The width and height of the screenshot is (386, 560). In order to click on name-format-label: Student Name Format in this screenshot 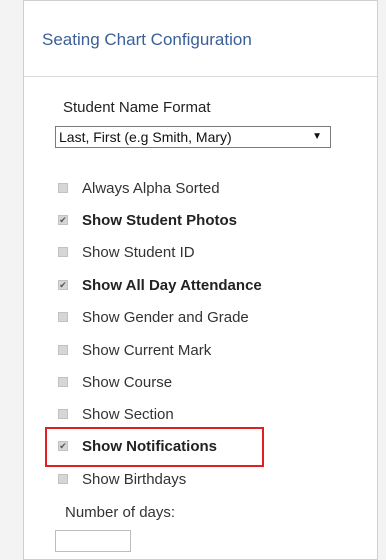, I will do `click(137, 107)`.